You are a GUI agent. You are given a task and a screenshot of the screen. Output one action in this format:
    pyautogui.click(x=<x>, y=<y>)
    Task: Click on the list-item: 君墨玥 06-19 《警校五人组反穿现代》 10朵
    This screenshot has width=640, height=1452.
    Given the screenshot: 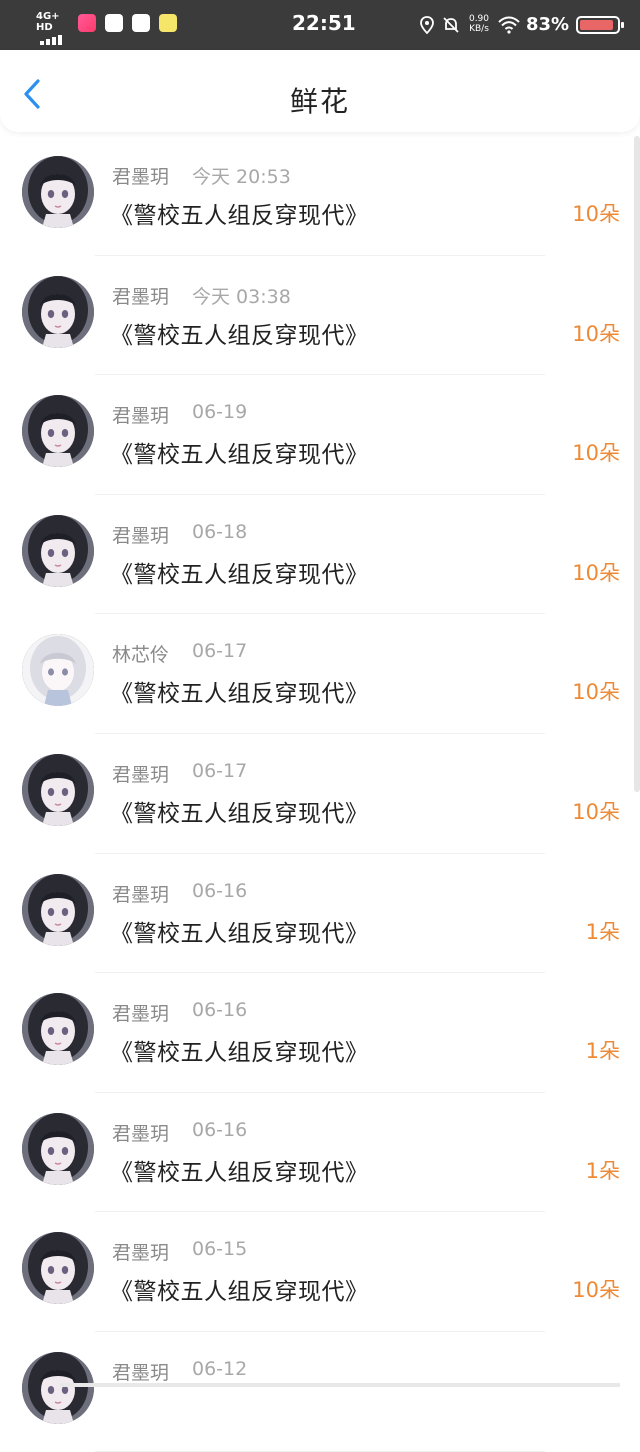 What is the action you would take?
    pyautogui.click(x=320, y=435)
    